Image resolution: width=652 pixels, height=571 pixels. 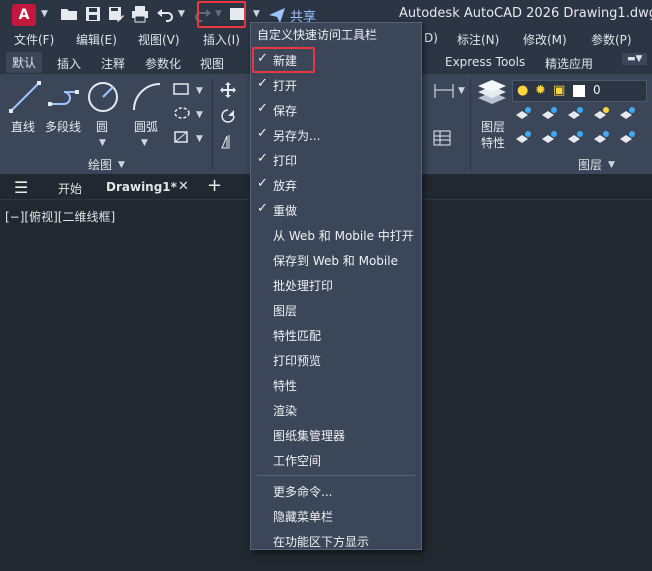 What do you see at coordinates (228, 90) in the screenshot?
I see `move-tool-icon` at bounding box center [228, 90].